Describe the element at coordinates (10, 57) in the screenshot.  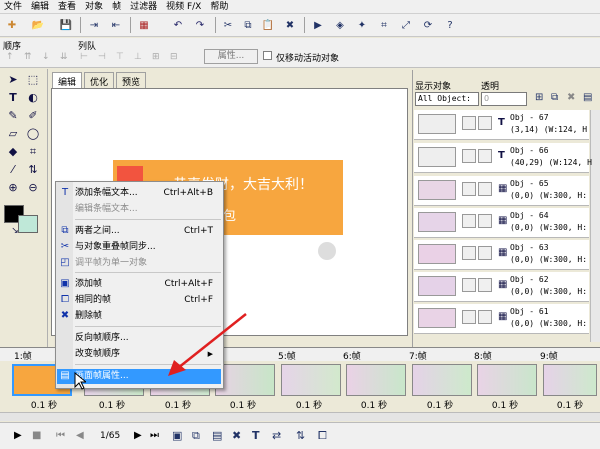
I see `move-up-icon: ↑` at that location.